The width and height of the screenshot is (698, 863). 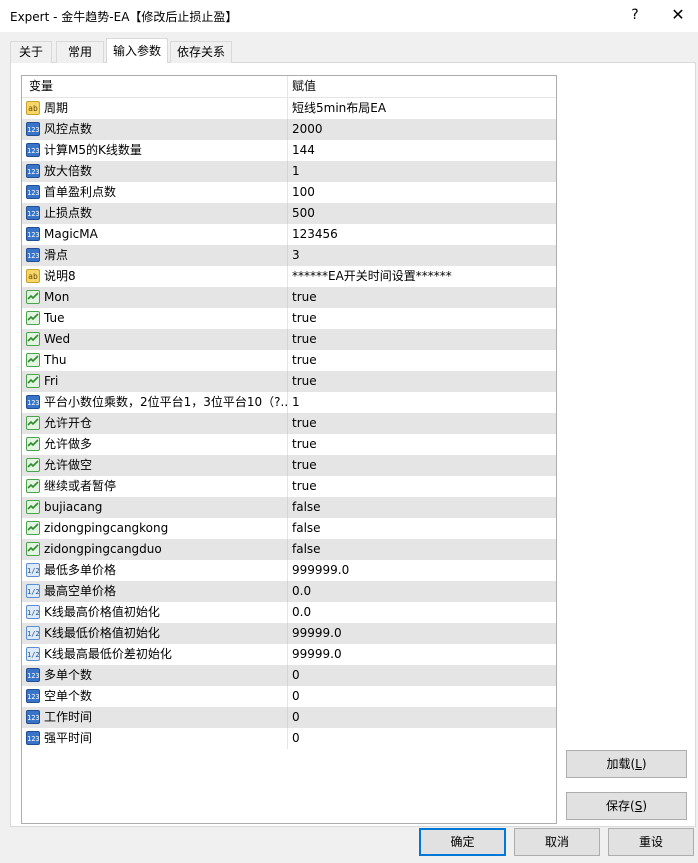 What do you see at coordinates (68, 423) in the screenshot?
I see `param-name: 允许开仓` at bounding box center [68, 423].